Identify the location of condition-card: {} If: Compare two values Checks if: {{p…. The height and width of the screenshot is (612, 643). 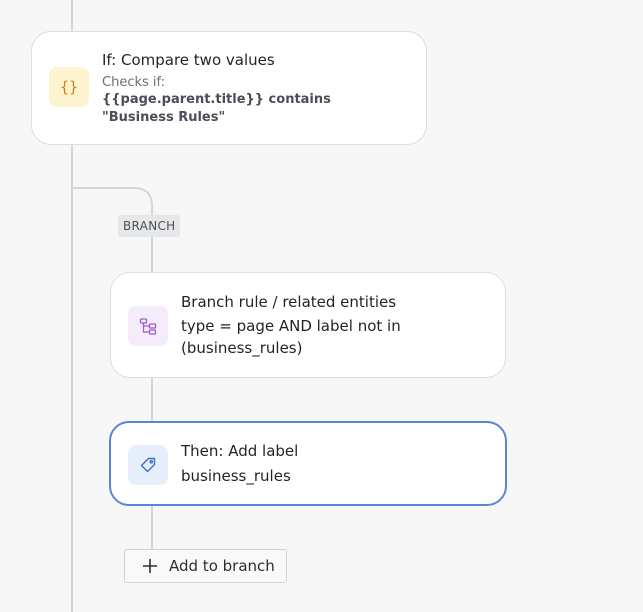
(229, 88).